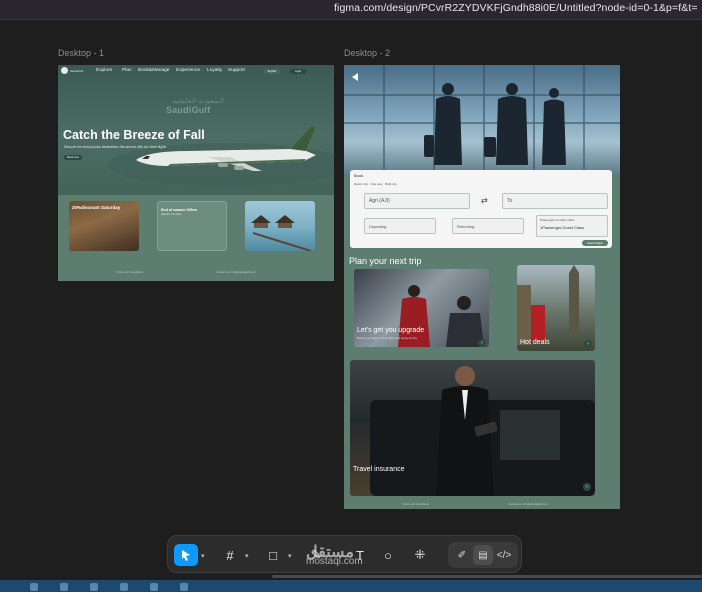 The height and width of the screenshot is (592, 702). What do you see at coordinates (359, 175) in the screenshot?
I see `booking-title: Book` at bounding box center [359, 175].